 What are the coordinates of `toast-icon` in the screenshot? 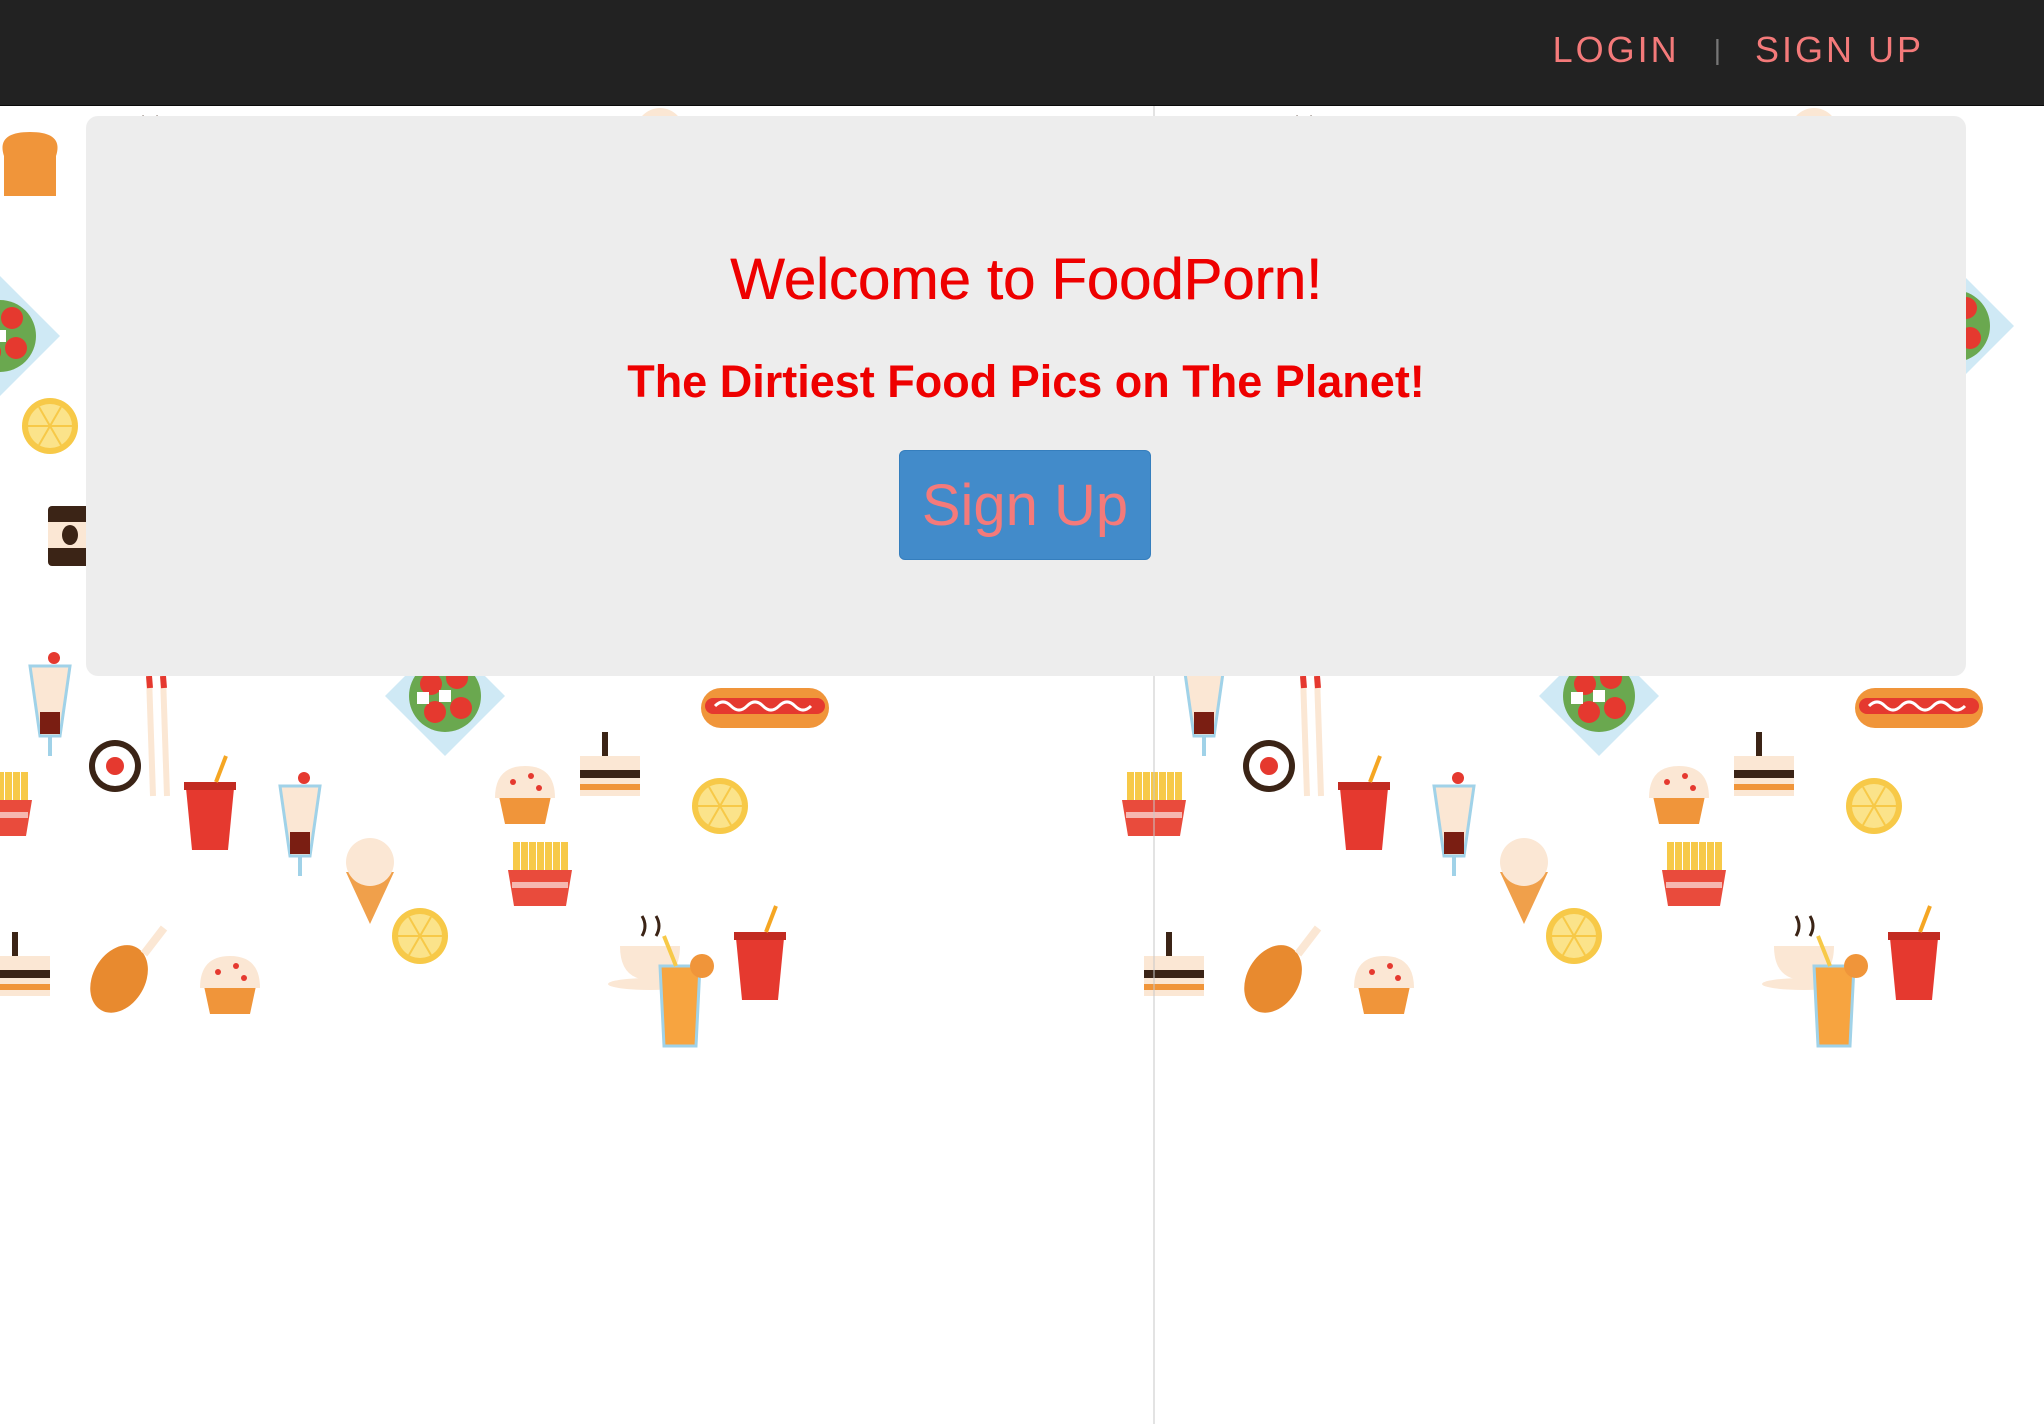 It's located at (30, 164).